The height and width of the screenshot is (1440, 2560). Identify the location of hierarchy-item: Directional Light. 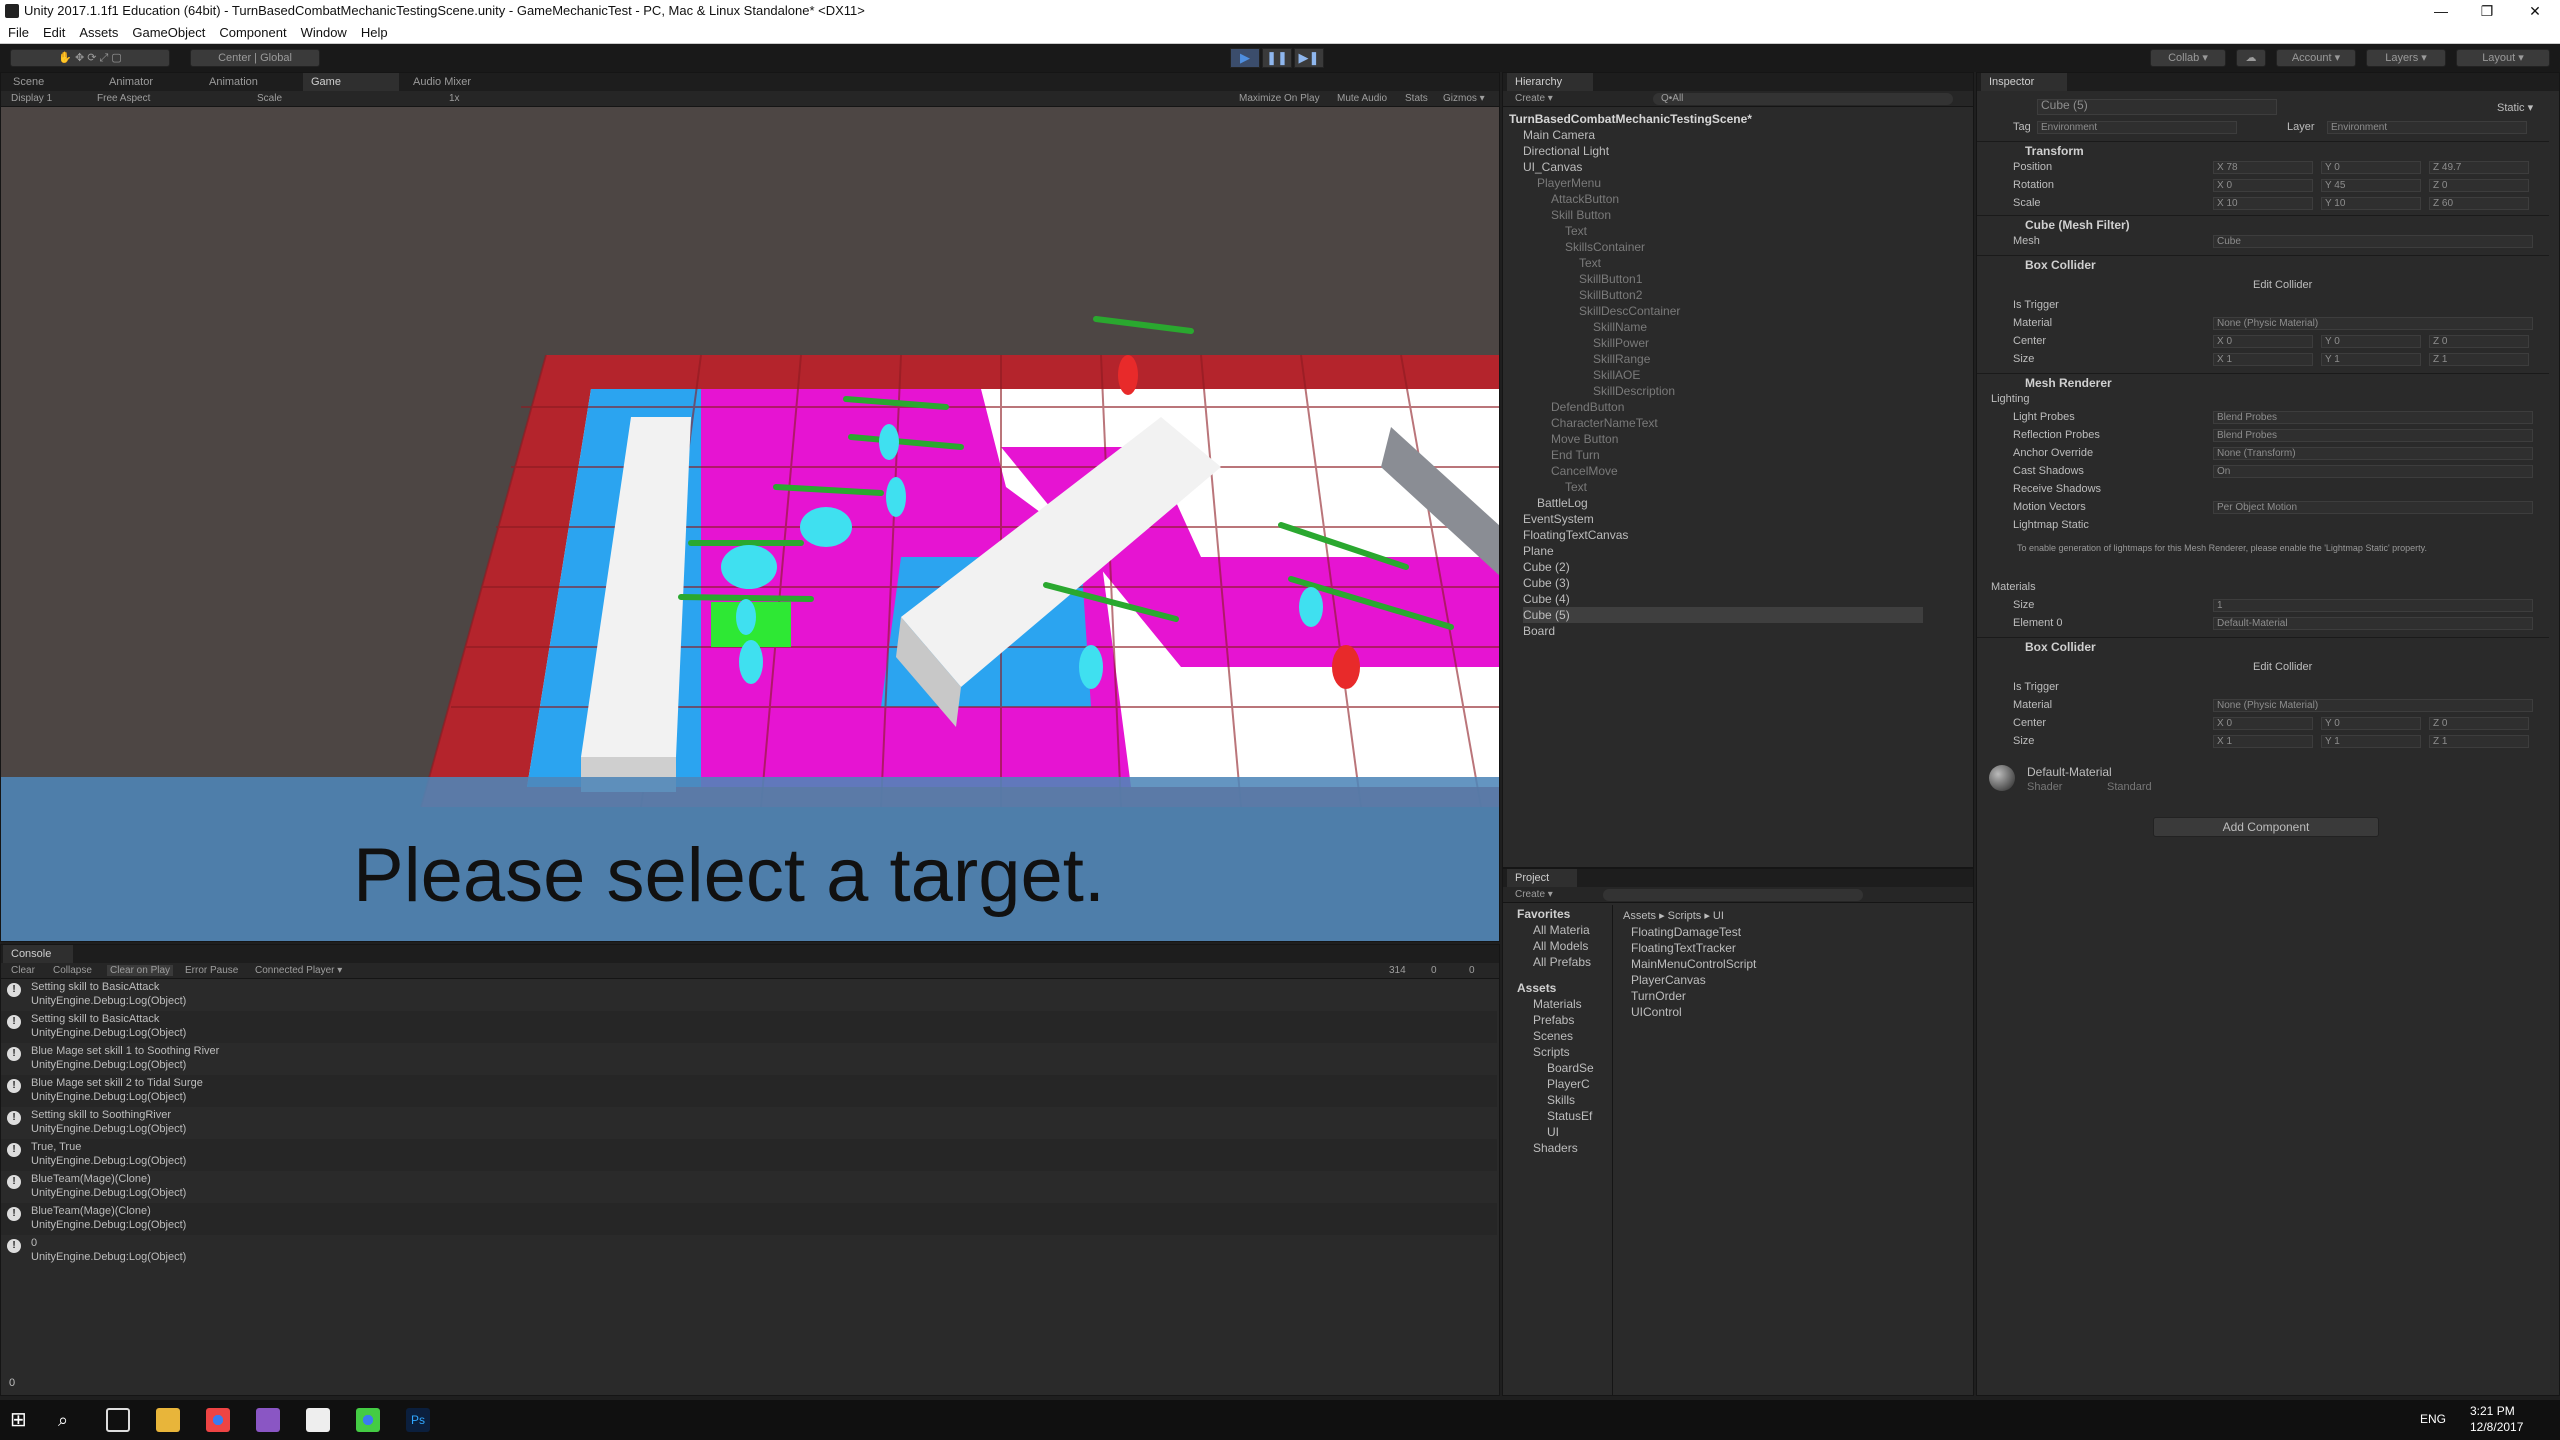
(1566, 151).